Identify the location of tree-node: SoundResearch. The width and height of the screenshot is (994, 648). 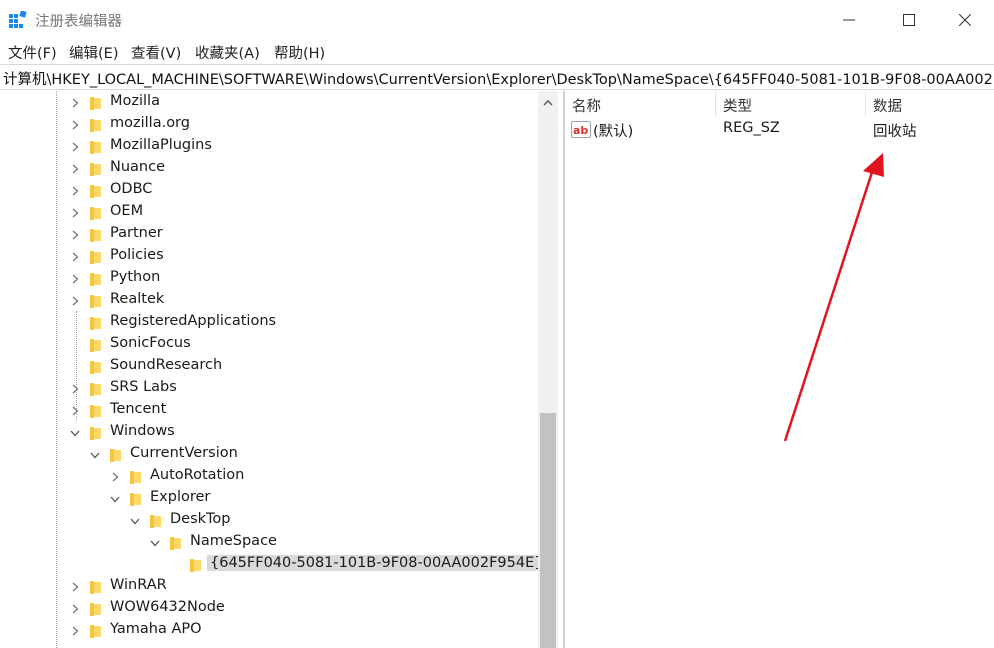
(269, 367).